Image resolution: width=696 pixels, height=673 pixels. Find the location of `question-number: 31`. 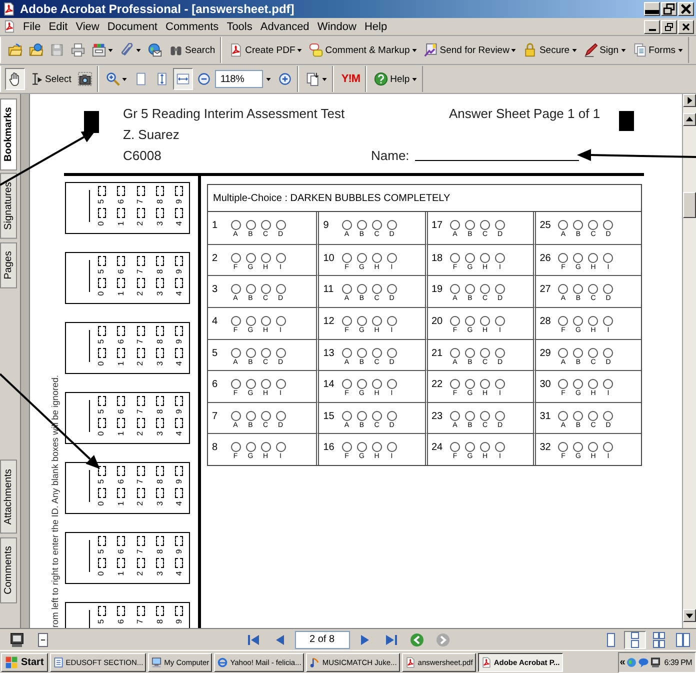

question-number: 31 is located at coordinates (545, 416).